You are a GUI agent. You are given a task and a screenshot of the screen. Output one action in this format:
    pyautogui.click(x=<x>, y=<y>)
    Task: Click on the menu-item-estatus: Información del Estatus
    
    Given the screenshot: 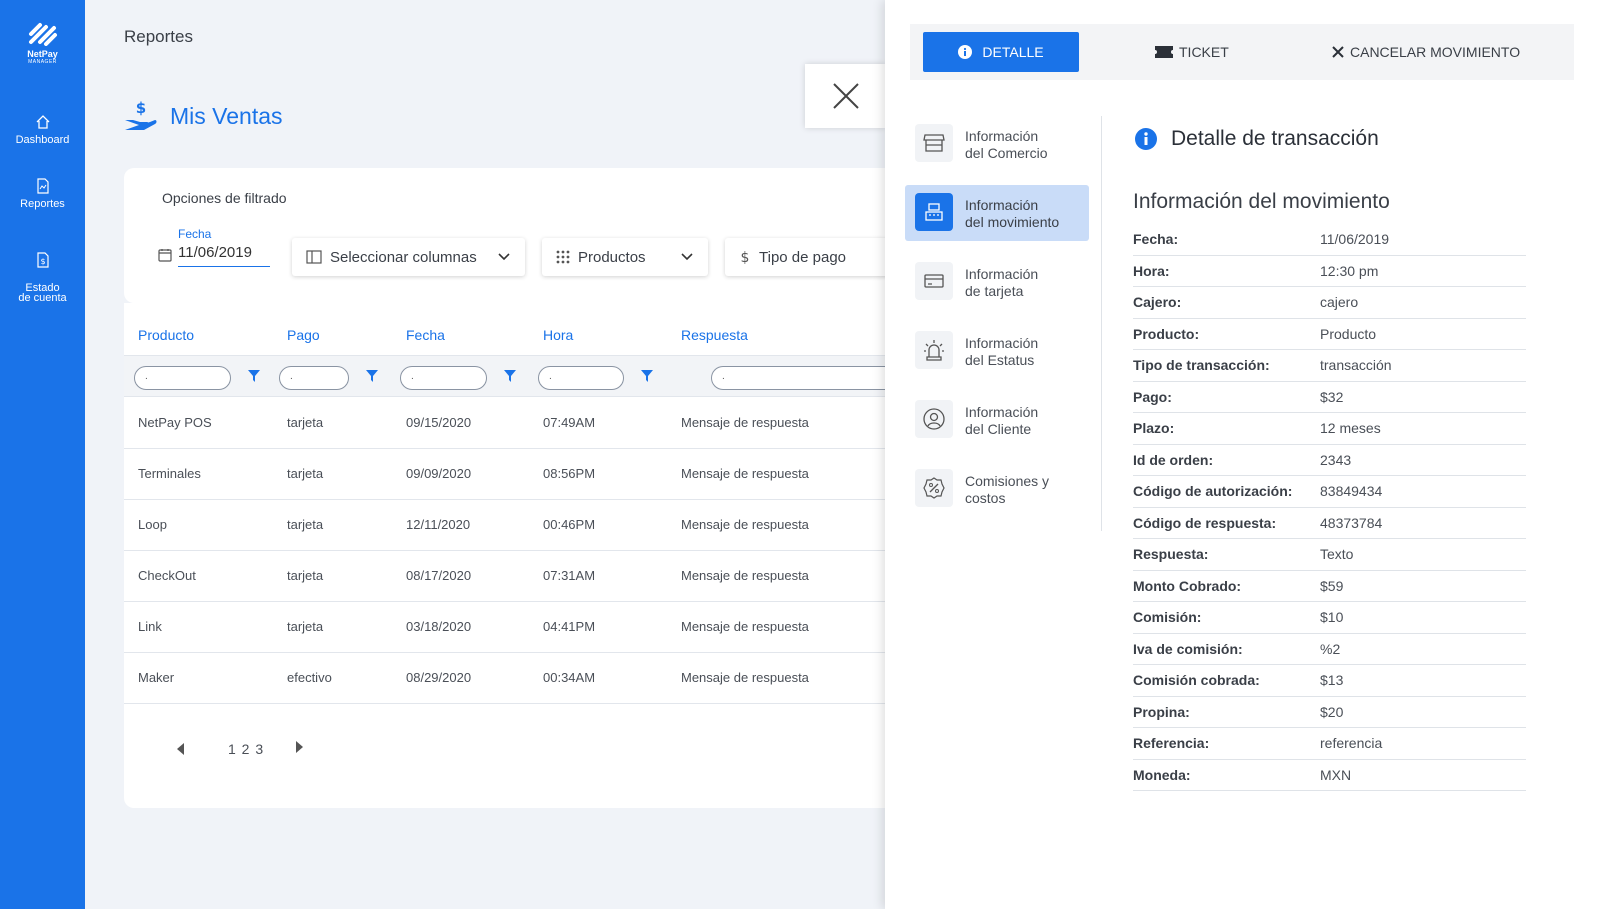 What is the action you would take?
    pyautogui.click(x=997, y=351)
    